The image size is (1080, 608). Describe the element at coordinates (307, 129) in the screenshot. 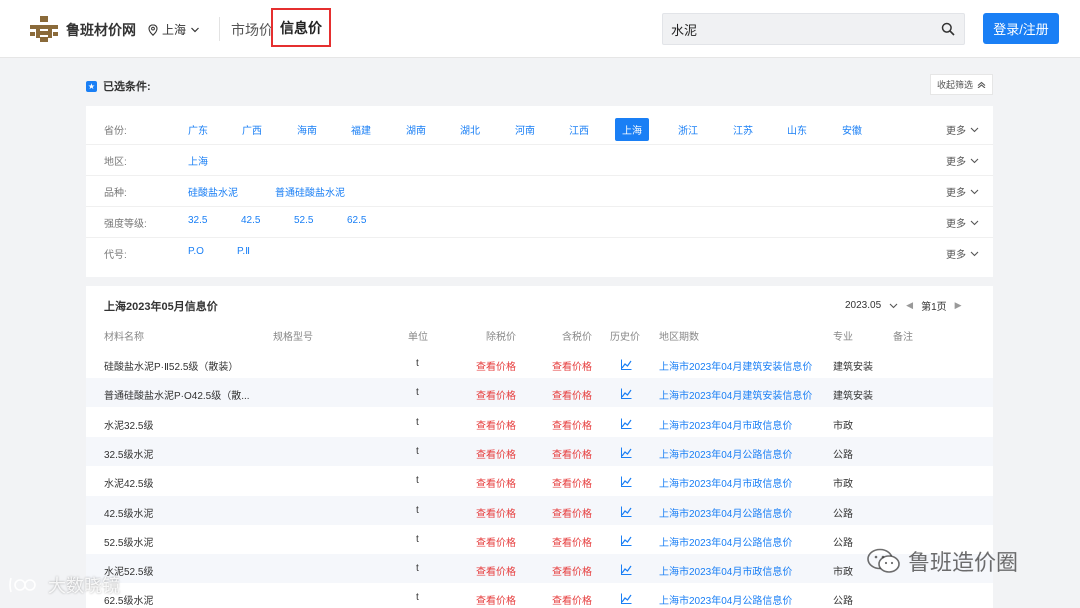

I see `filter-option: 海南` at that location.